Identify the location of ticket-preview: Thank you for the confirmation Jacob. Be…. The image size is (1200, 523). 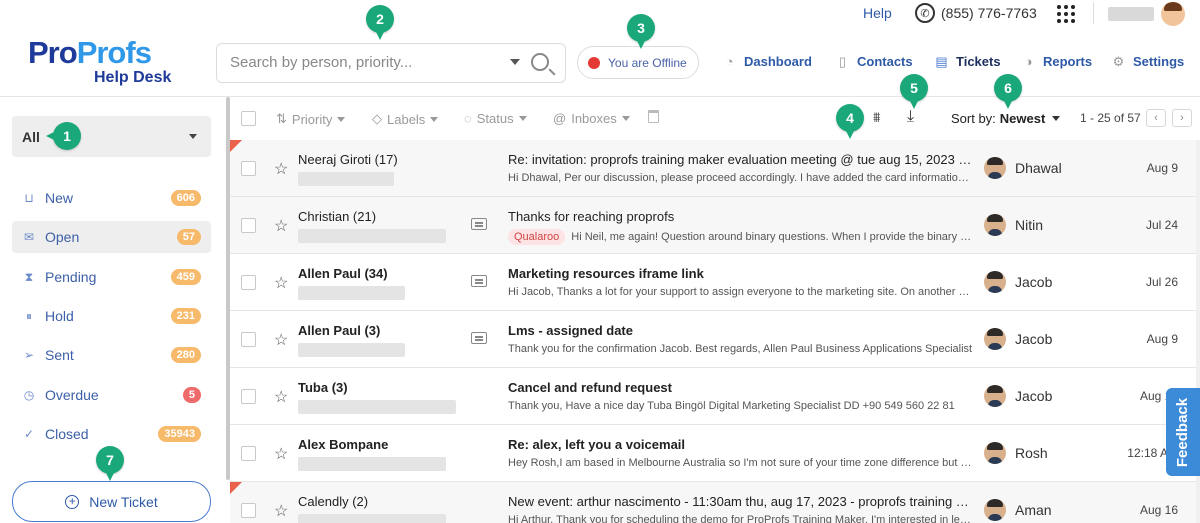
(740, 349).